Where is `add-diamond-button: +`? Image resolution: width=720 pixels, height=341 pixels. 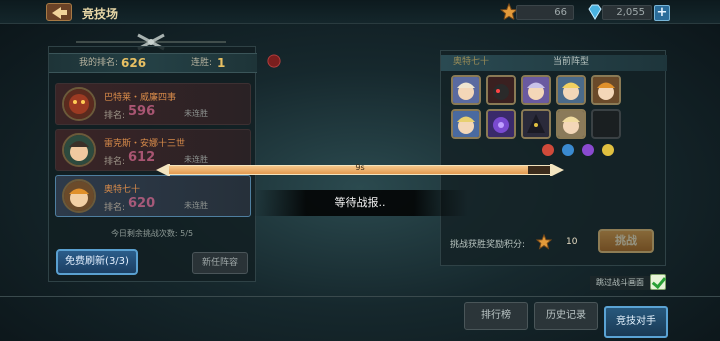 add-diamond-button: + is located at coordinates (662, 13).